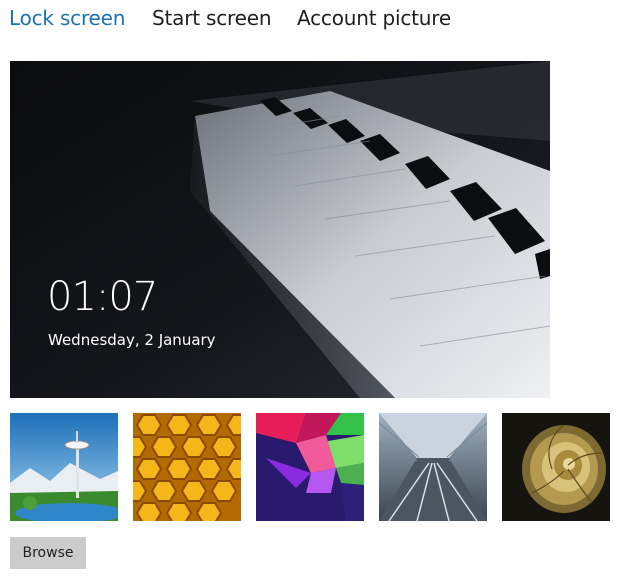  Describe the element at coordinates (132, 340) in the screenshot. I see `lock-screen-date: Wednesday, 2 January` at that location.